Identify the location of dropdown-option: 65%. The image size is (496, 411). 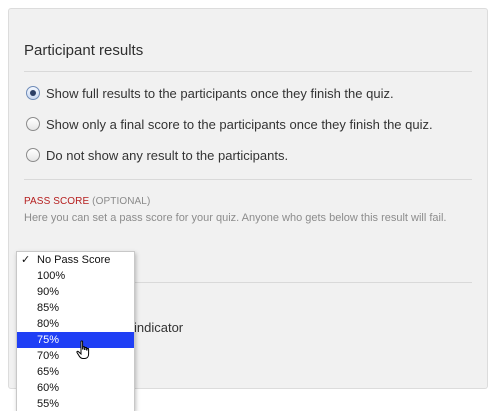
(75, 372).